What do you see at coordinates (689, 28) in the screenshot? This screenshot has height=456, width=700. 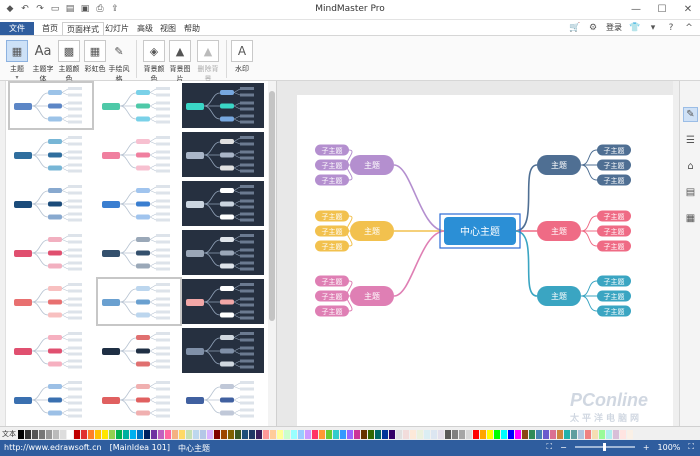 I see `collapse-ribbon-icon: ^` at bounding box center [689, 28].